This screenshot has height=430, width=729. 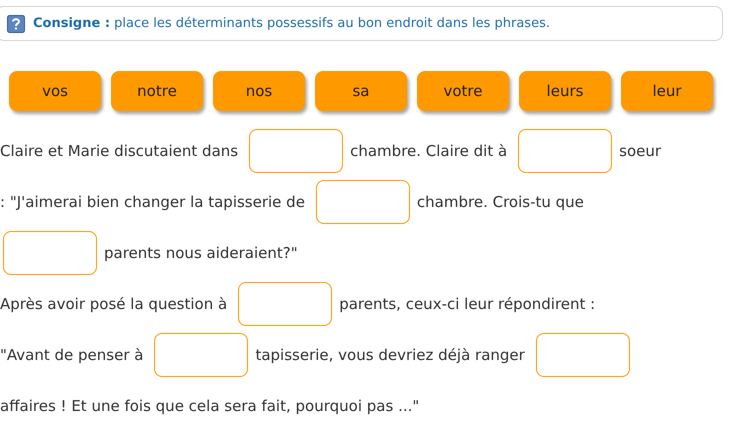 I want to click on sentence-text: chambre. Crois-tu que, so click(x=500, y=202).